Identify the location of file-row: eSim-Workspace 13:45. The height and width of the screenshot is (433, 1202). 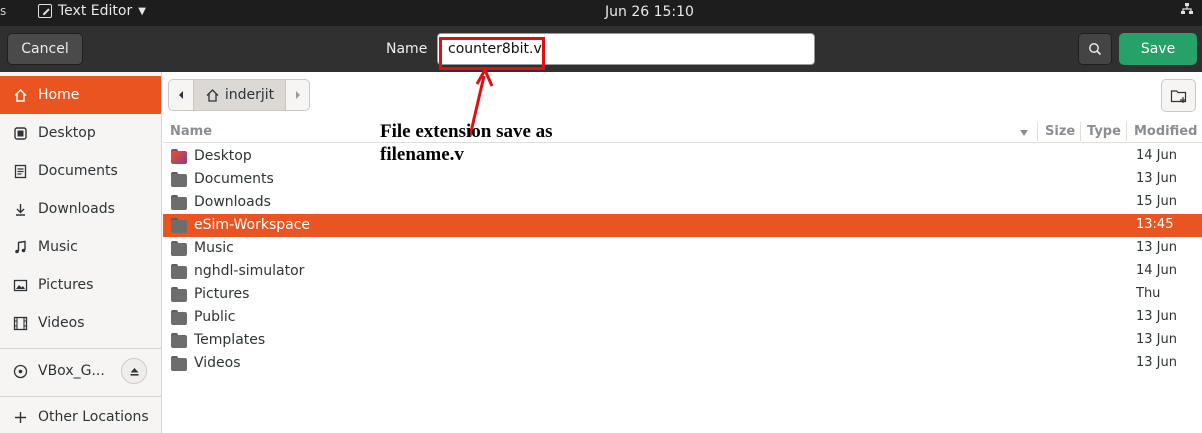
(682, 225).